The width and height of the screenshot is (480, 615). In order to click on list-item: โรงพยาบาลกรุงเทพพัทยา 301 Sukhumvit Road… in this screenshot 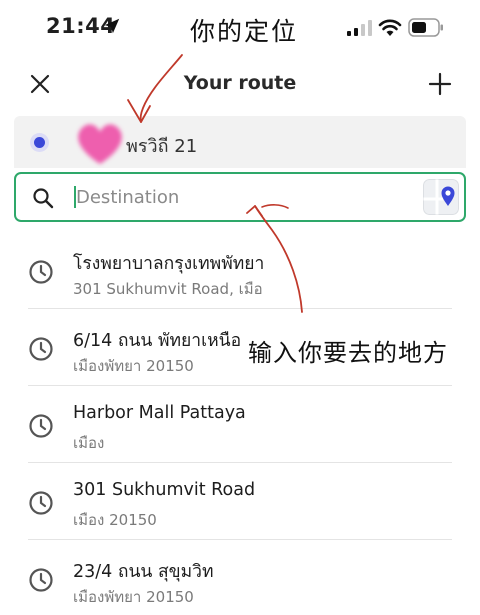, I will do `click(240, 271)`.